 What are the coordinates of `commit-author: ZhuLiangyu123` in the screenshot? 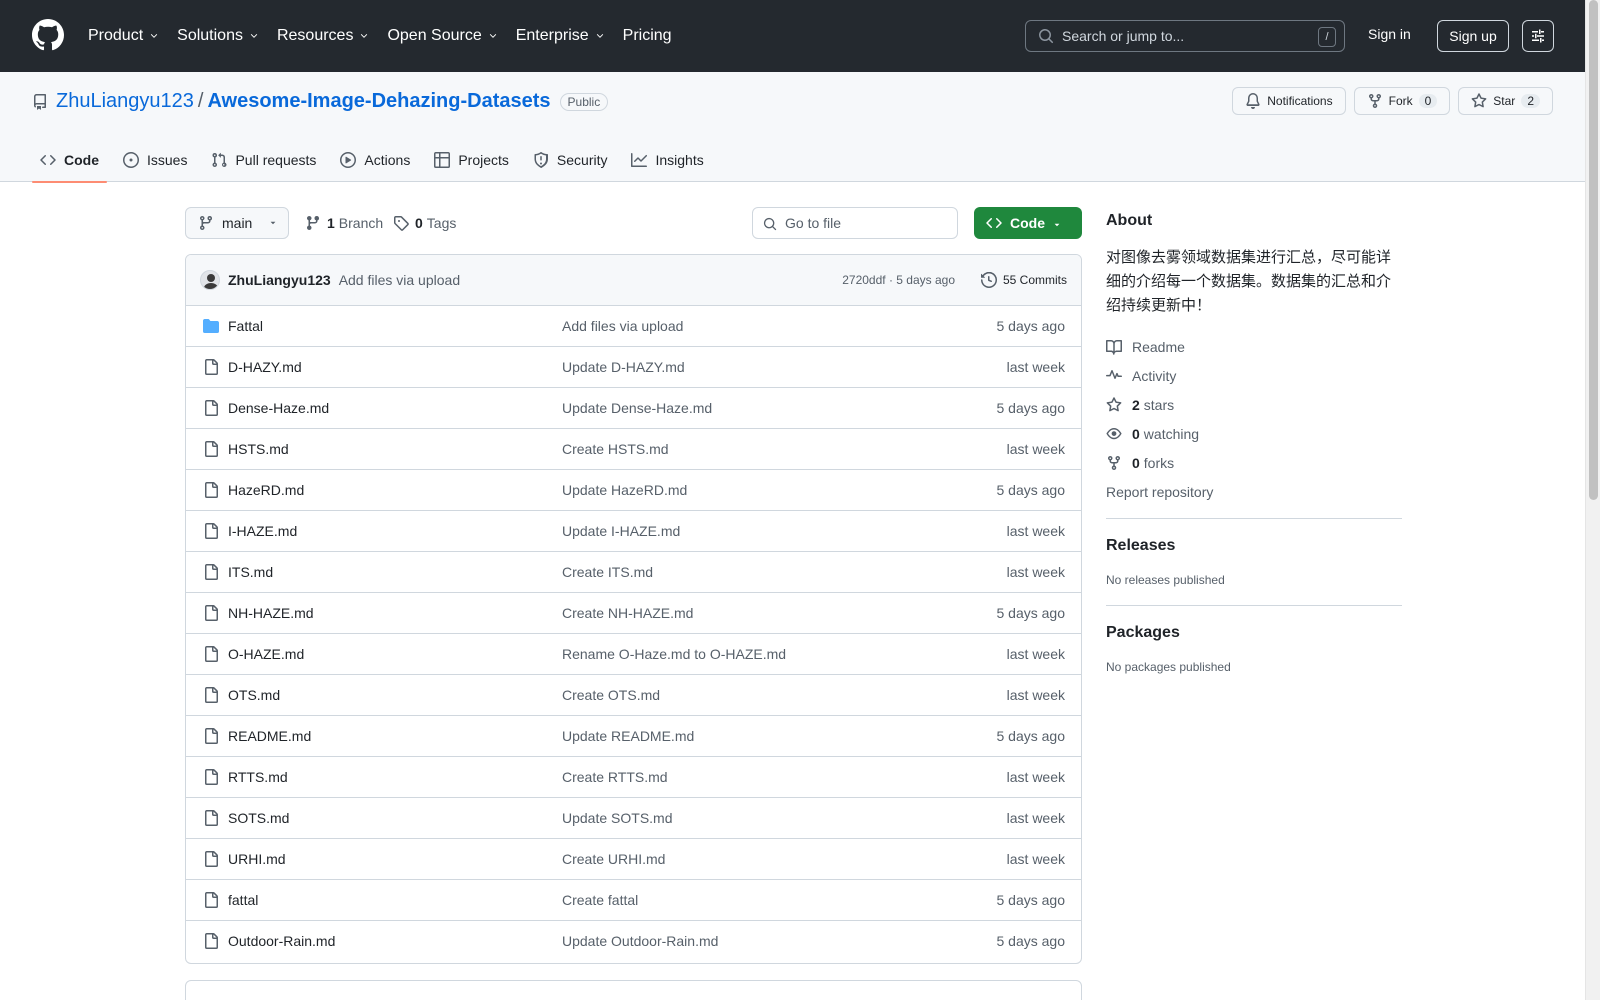 It's located at (279, 280).